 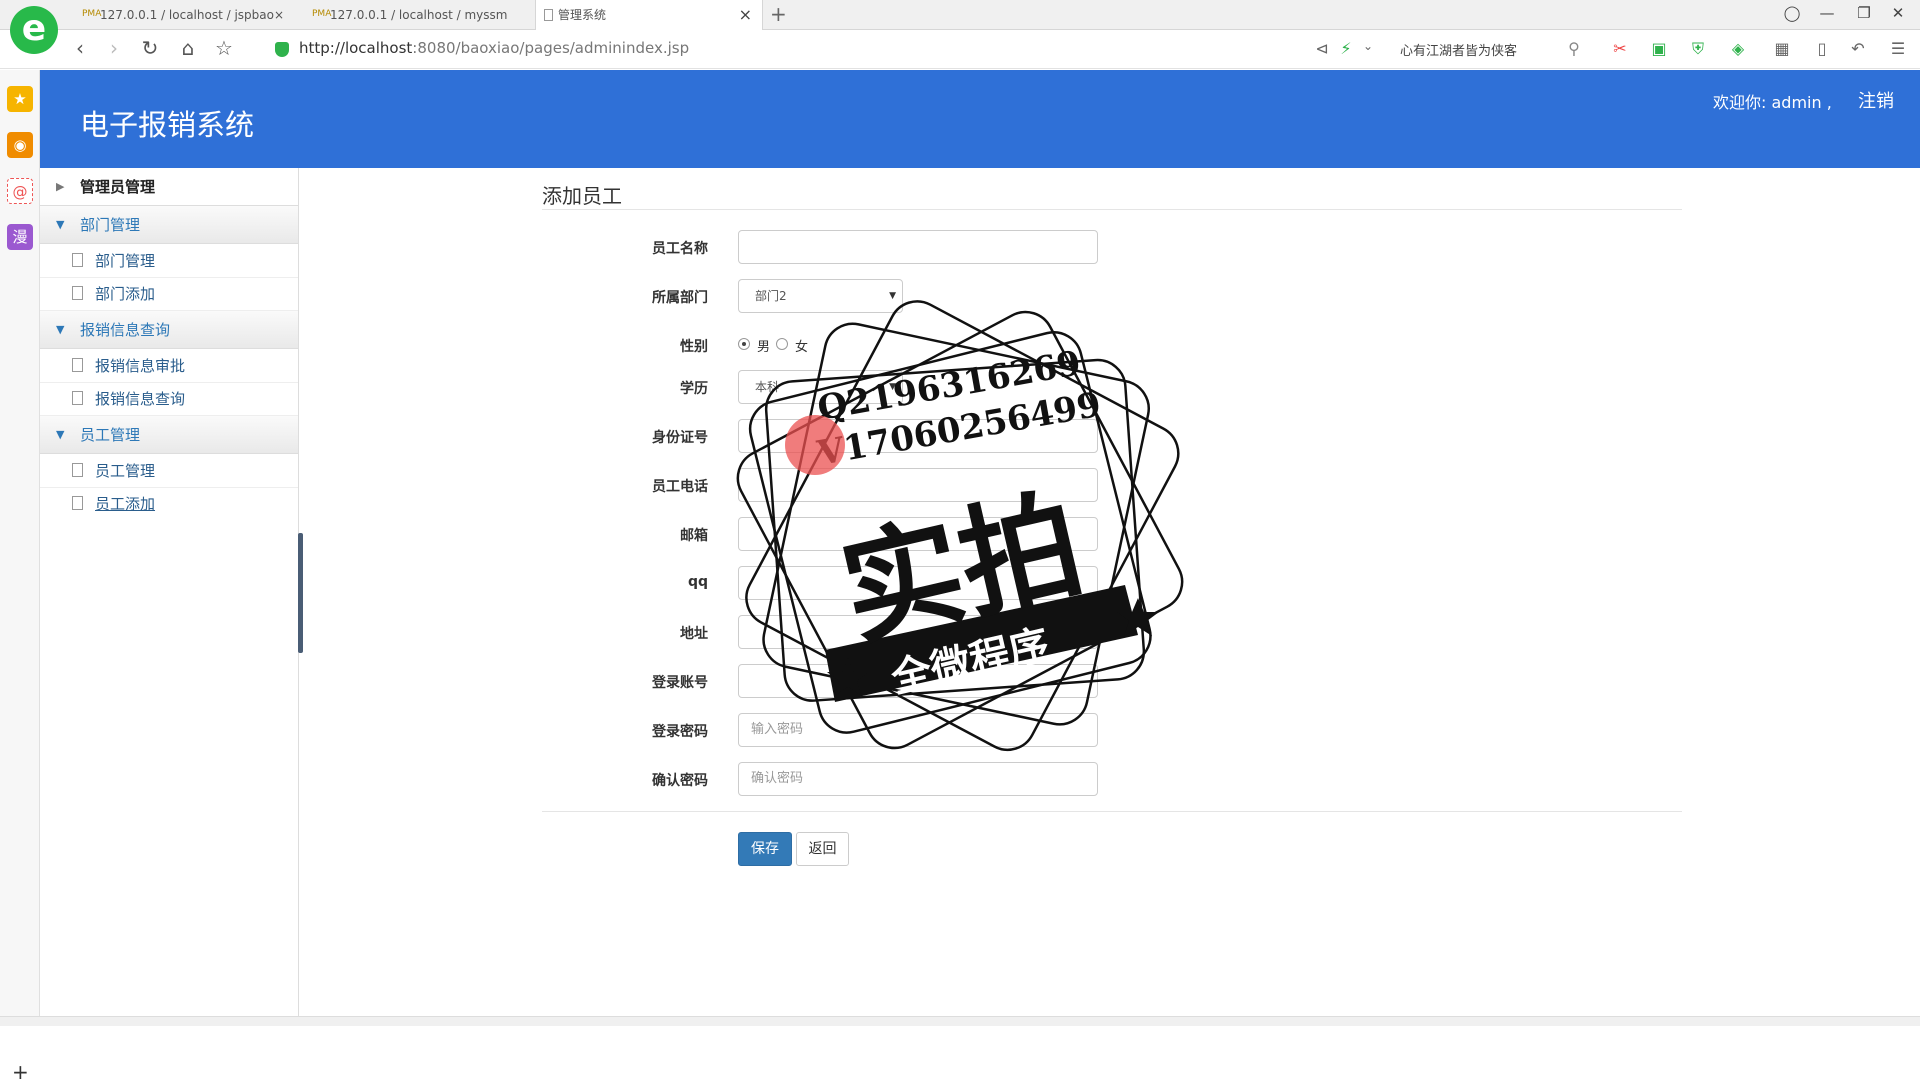 I want to click on browser-tab-1: PMA 127.0.0.1 / localhost / jspbao×, so click(x=192, y=15).